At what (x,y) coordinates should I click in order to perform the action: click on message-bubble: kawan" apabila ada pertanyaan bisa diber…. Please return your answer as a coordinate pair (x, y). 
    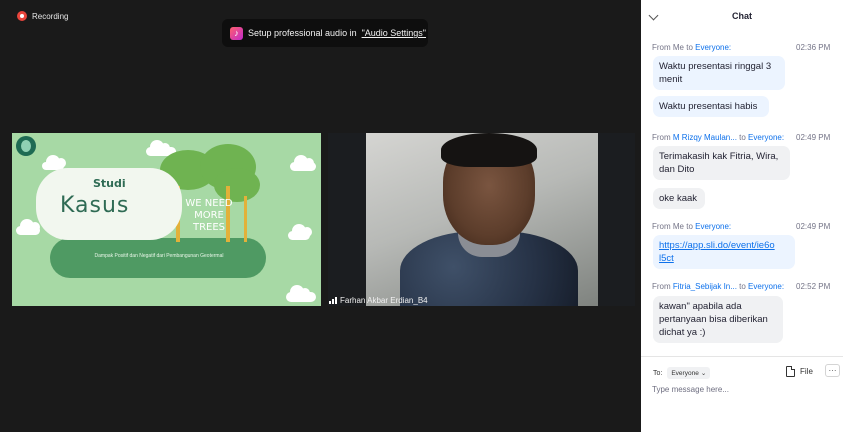
    Looking at the image, I should click on (718, 319).